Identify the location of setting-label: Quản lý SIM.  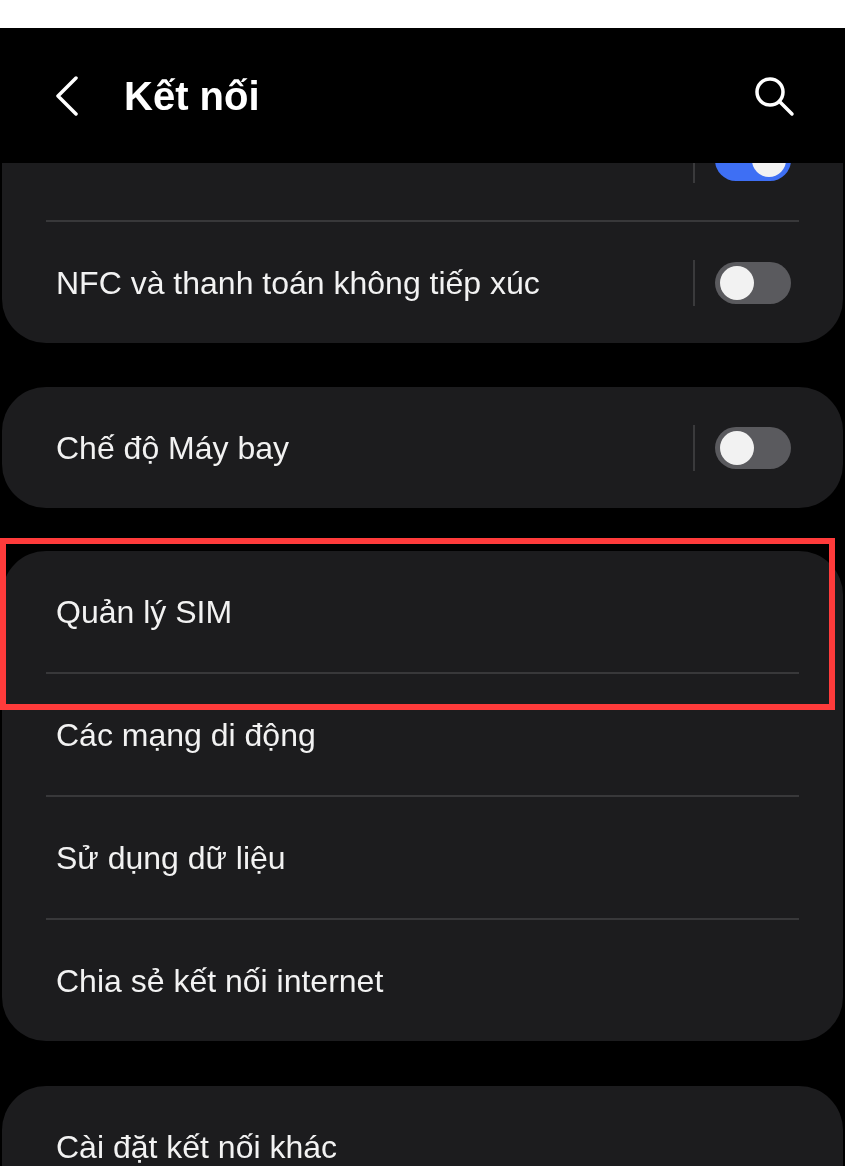
(144, 611).